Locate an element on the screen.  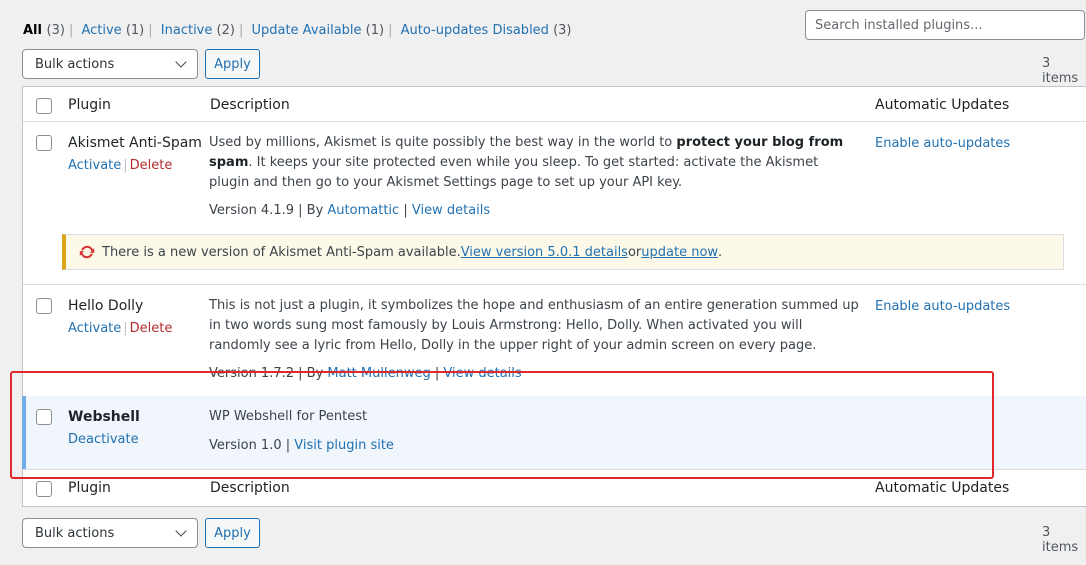
author-link: Matt Mullenweg is located at coordinates (378, 373).